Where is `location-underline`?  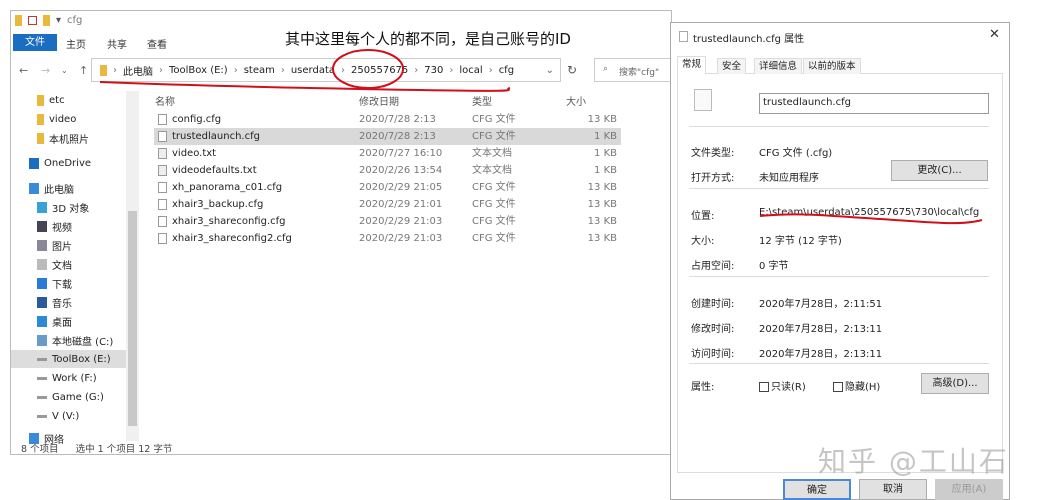
location-underline is located at coordinates (871, 219).